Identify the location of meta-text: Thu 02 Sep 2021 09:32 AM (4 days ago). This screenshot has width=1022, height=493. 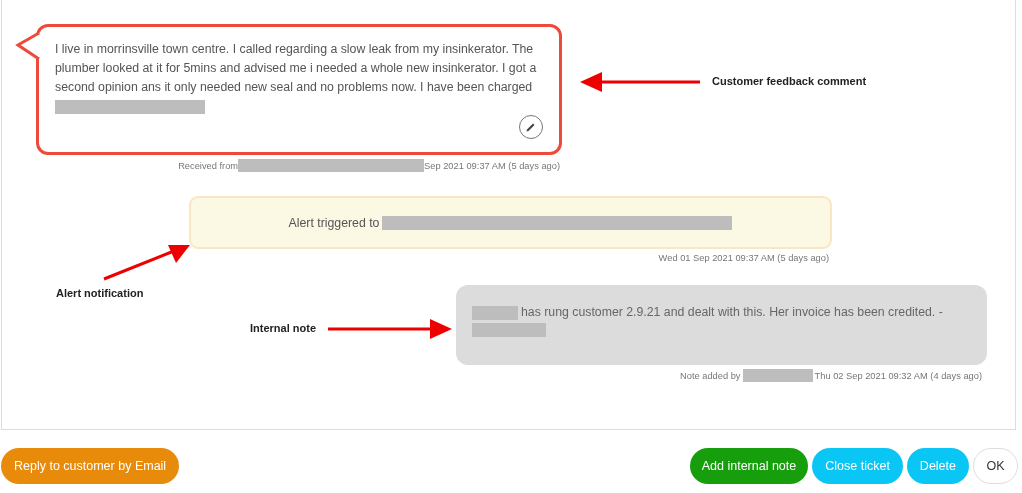
(898, 375).